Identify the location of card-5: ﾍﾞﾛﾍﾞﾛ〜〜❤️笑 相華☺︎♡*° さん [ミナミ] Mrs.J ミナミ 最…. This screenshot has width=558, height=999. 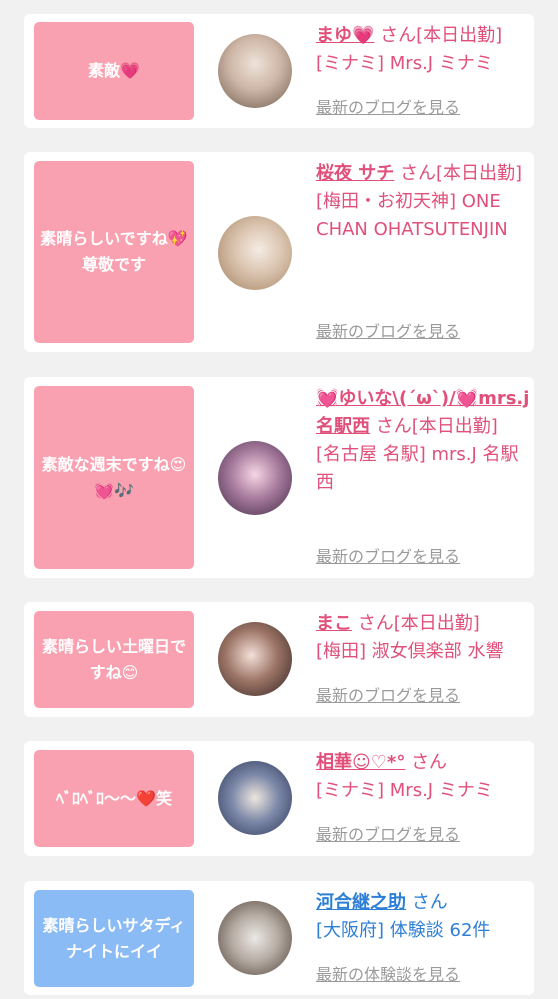
(279, 798).